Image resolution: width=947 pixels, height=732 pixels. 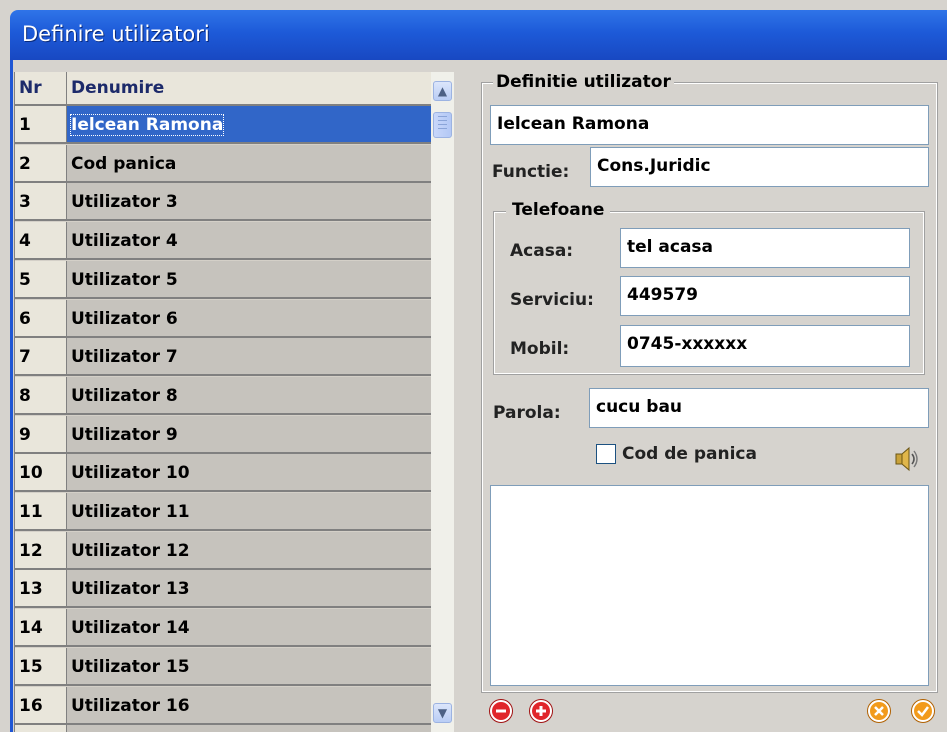 What do you see at coordinates (442, 402) in the screenshot?
I see `grid-scrollbar: ▲ ▼` at bounding box center [442, 402].